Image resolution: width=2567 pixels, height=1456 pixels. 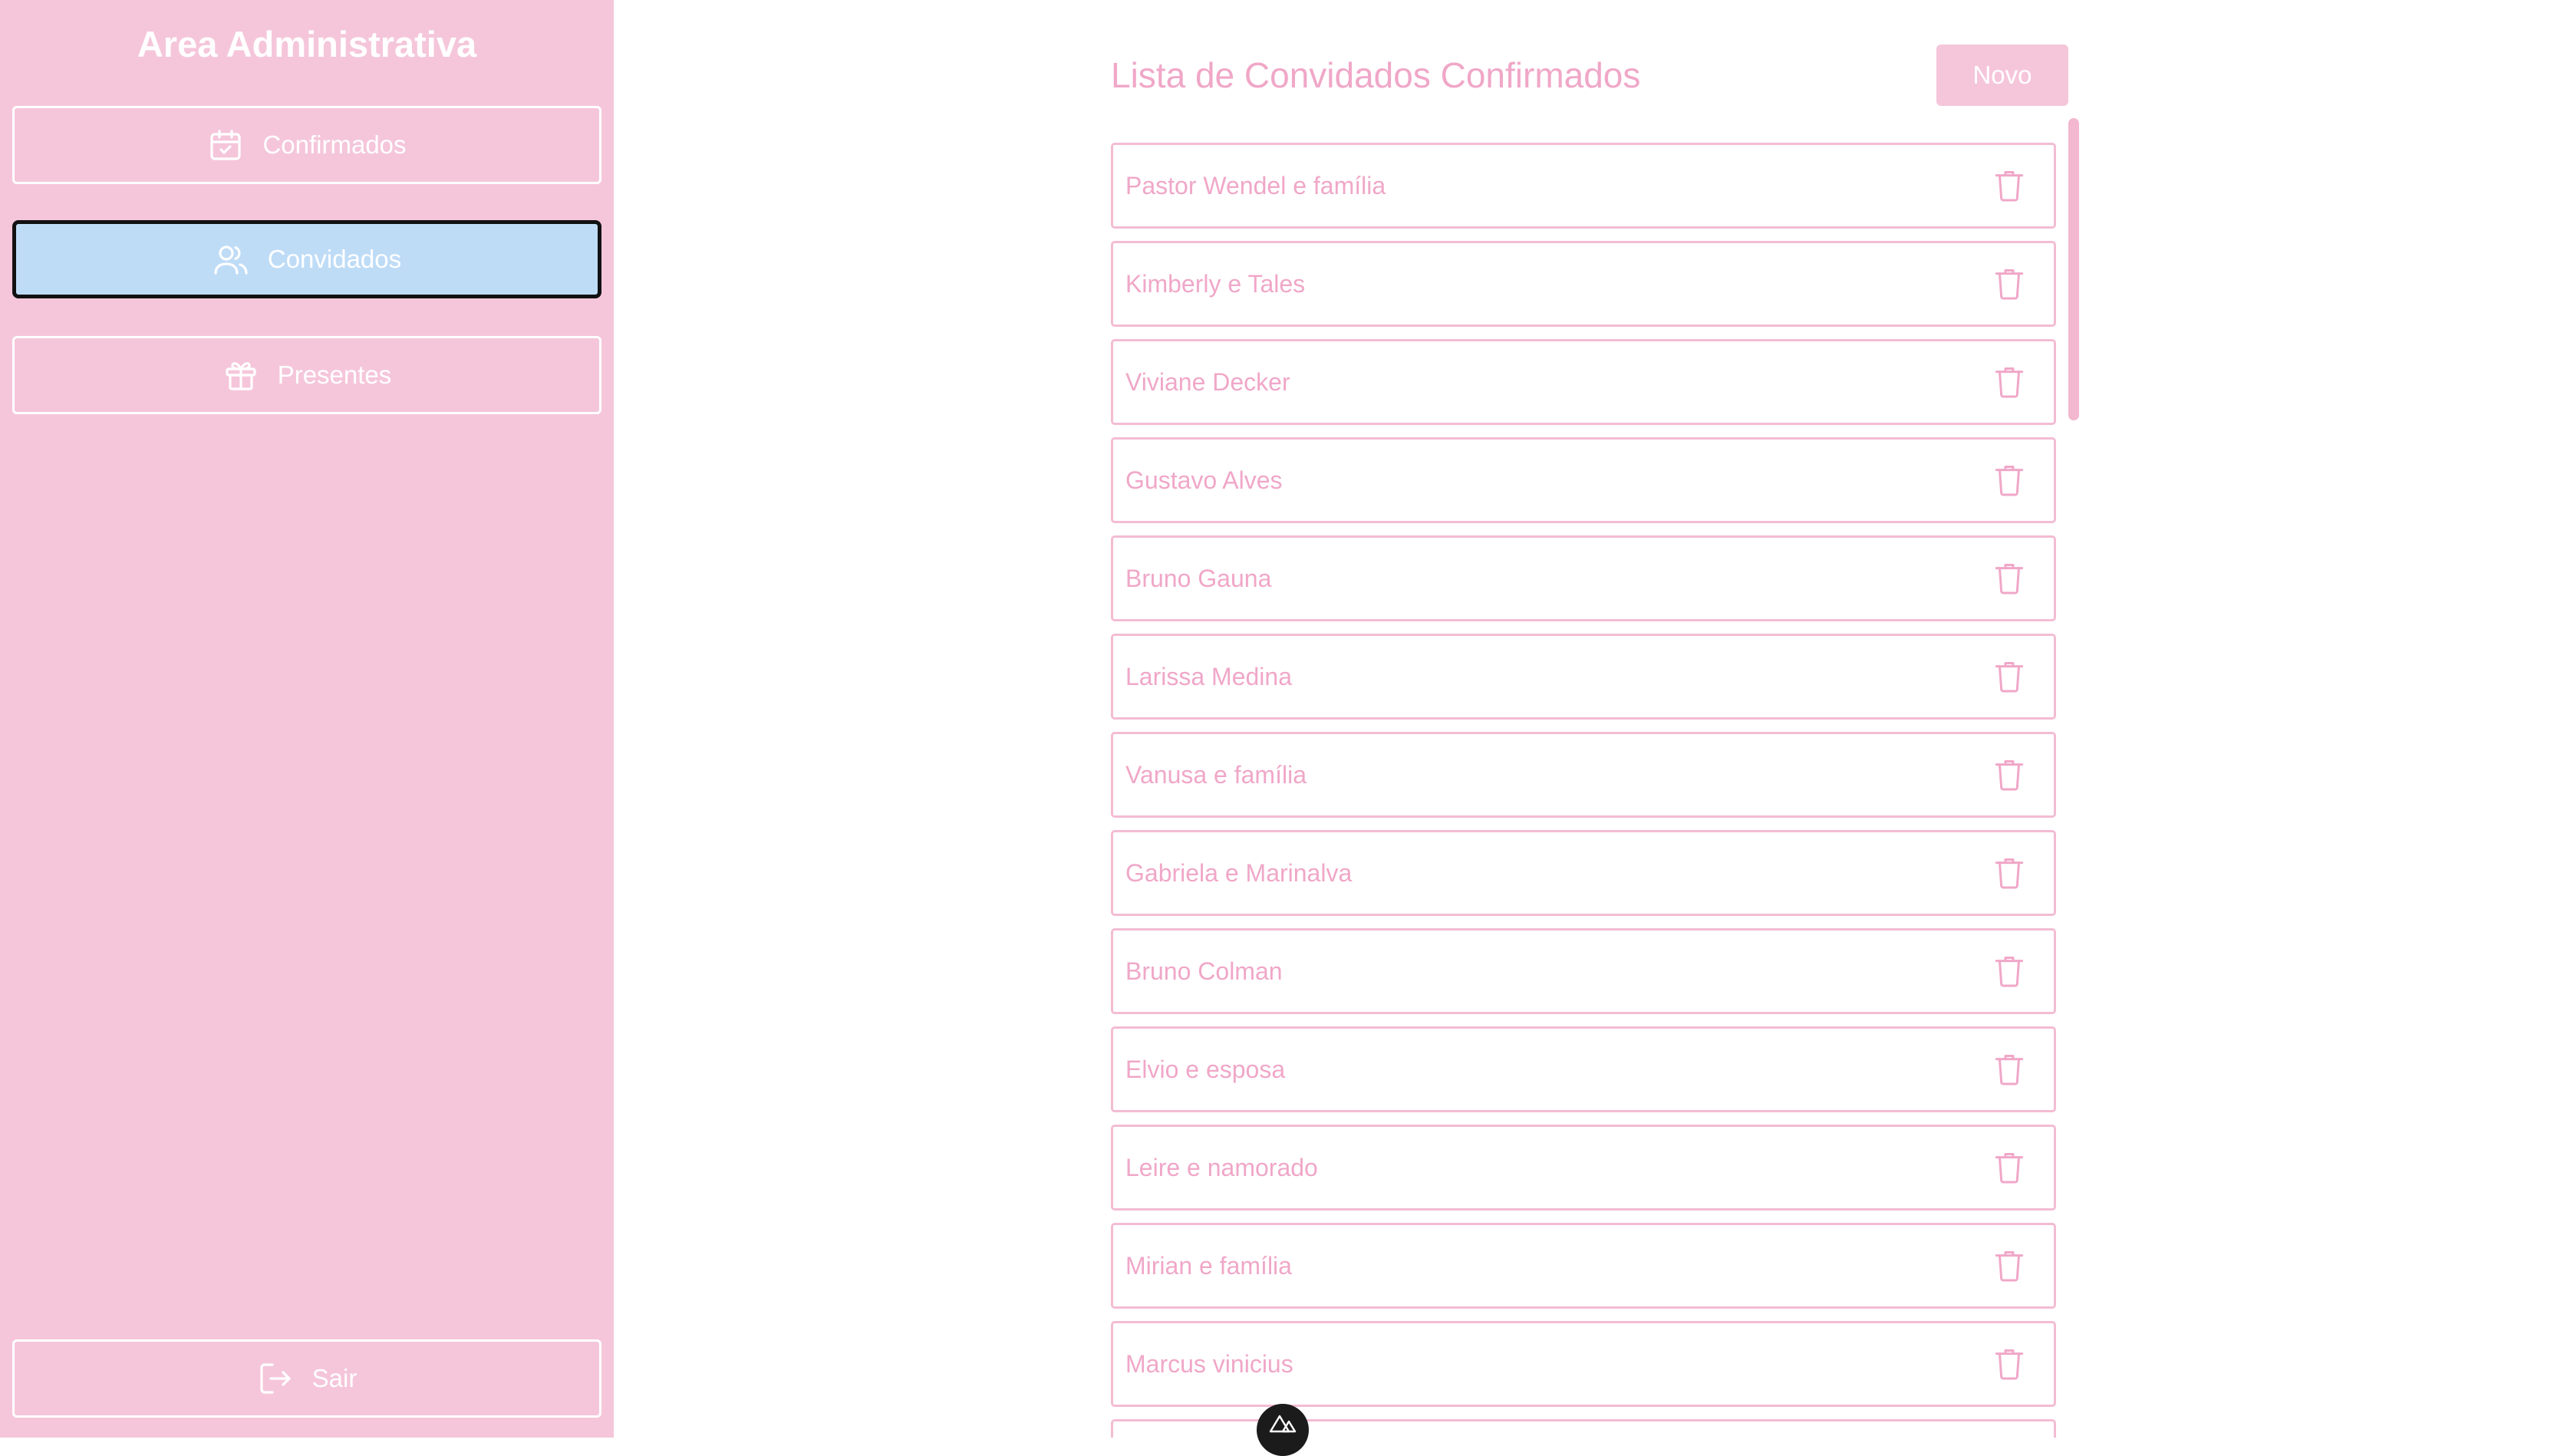 I want to click on guest-row: Pastor Wendel e família, so click(x=1583, y=186).